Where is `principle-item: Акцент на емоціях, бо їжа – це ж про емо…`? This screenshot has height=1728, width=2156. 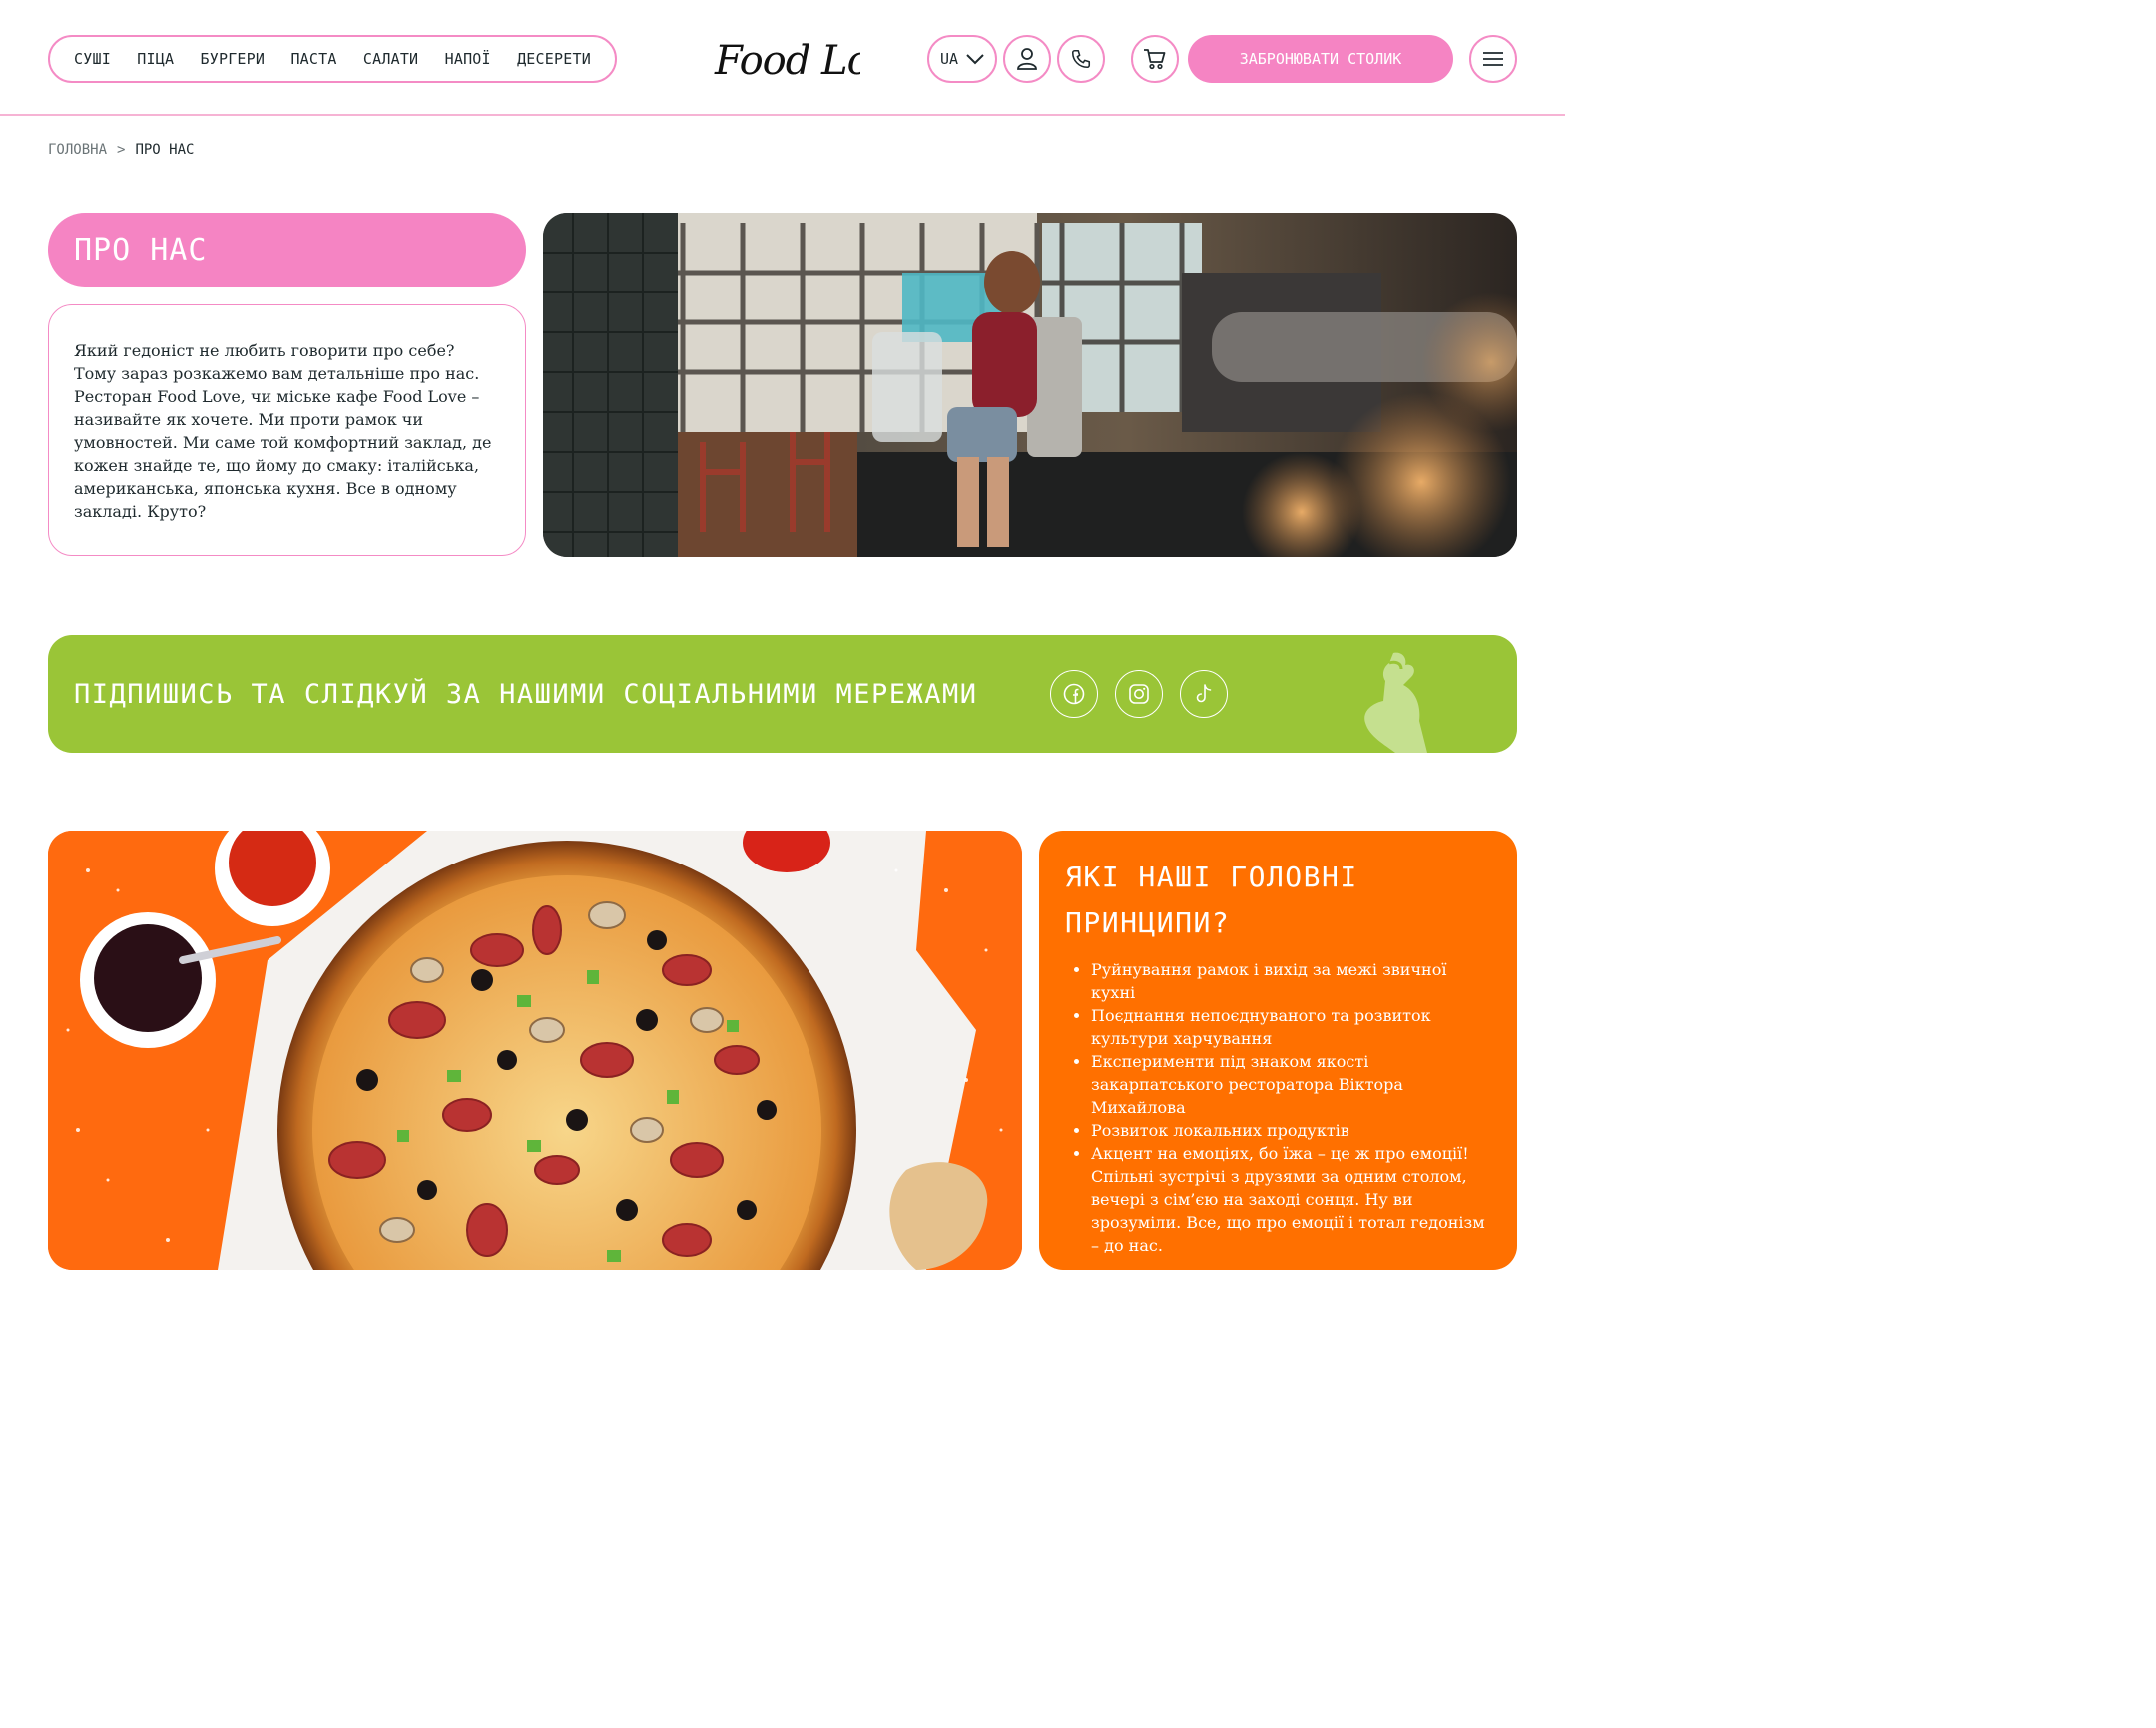 principle-item: Акцент на емоціях, бо їжа – це ж про емо… is located at coordinates (1291, 1199).